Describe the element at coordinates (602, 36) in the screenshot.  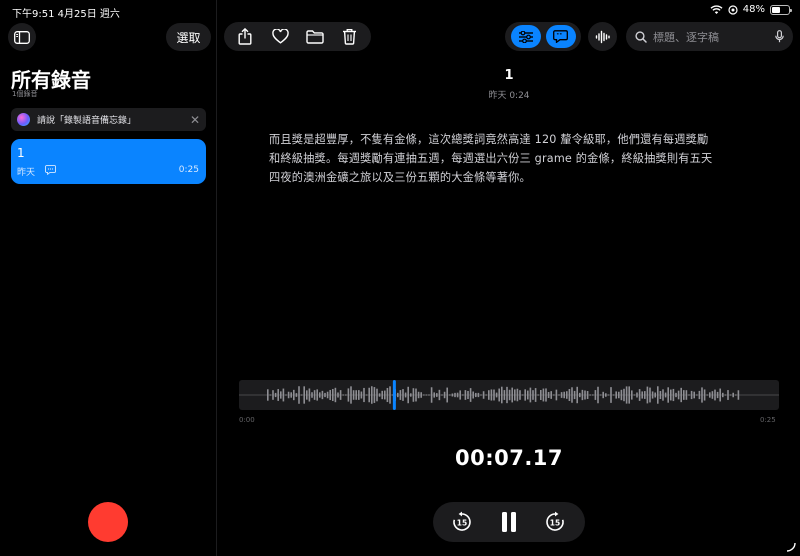
I see `waveform-view-button` at that location.